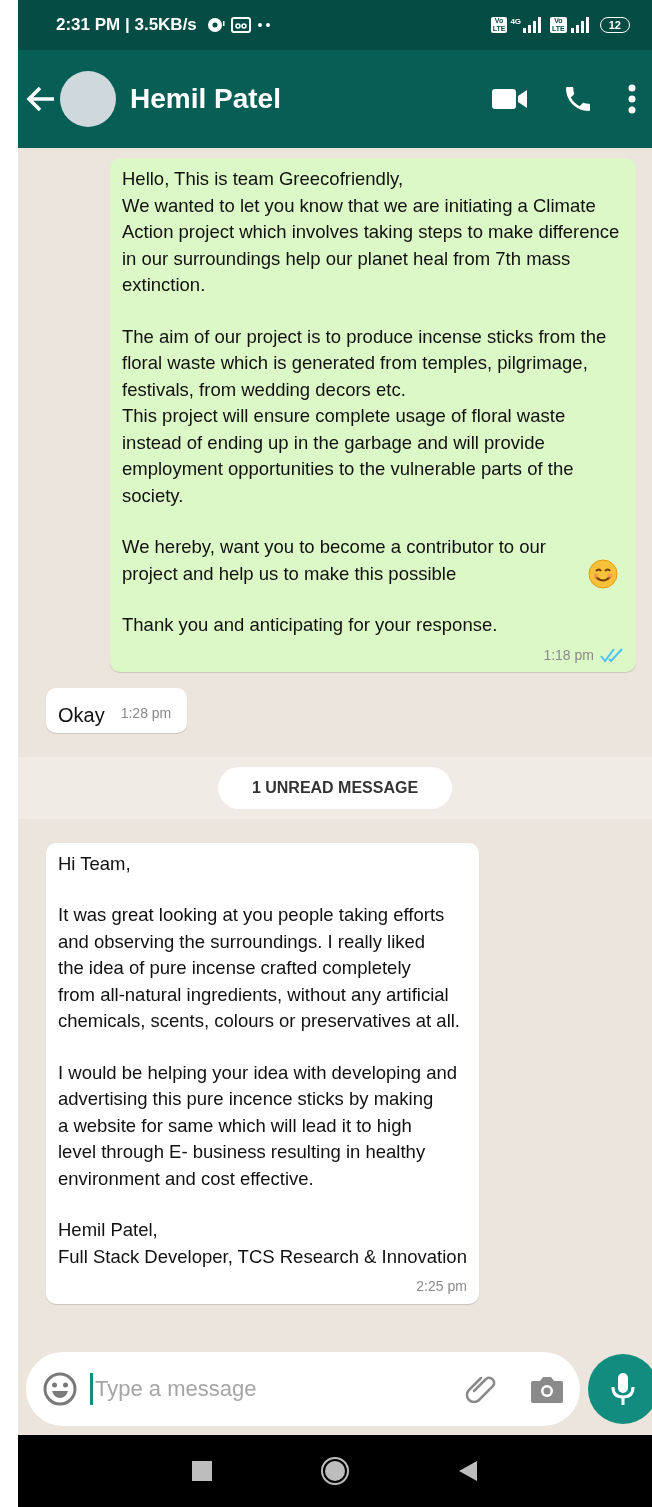 This screenshot has height=1507, width=652. Describe the element at coordinates (335, 787) in the screenshot. I see `unread-messages-label: 1 UNREAD MESSAGE` at that location.